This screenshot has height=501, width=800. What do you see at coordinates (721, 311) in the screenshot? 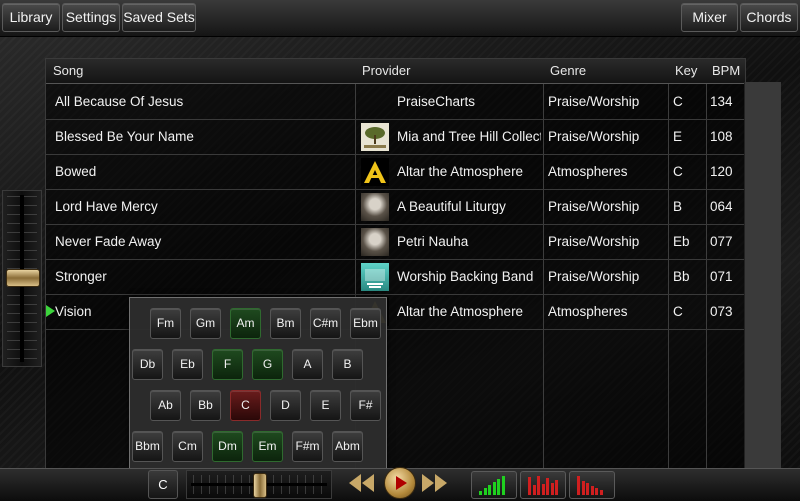
I see `song-bpm: 073` at bounding box center [721, 311].